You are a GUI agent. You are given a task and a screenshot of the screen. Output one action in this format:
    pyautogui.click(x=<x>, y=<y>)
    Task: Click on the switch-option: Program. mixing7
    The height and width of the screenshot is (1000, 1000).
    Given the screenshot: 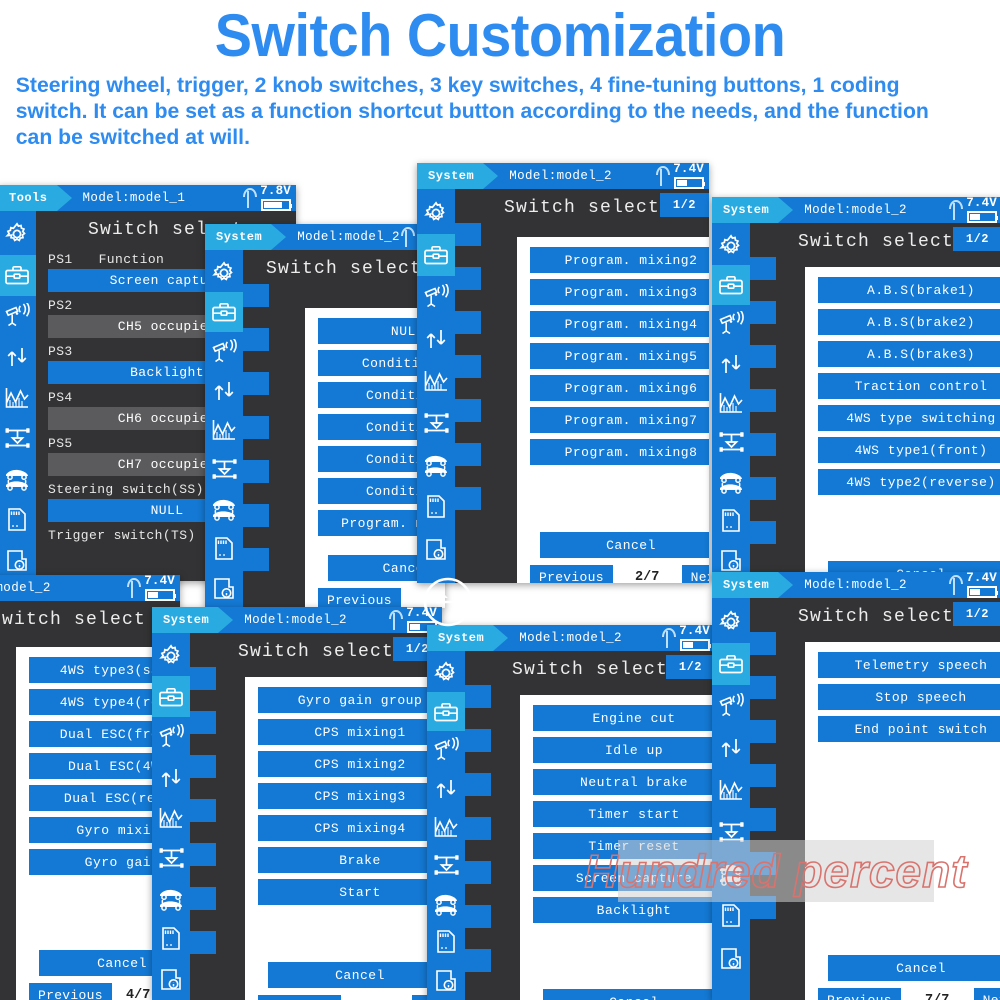 What is the action you would take?
    pyautogui.click(x=619, y=420)
    